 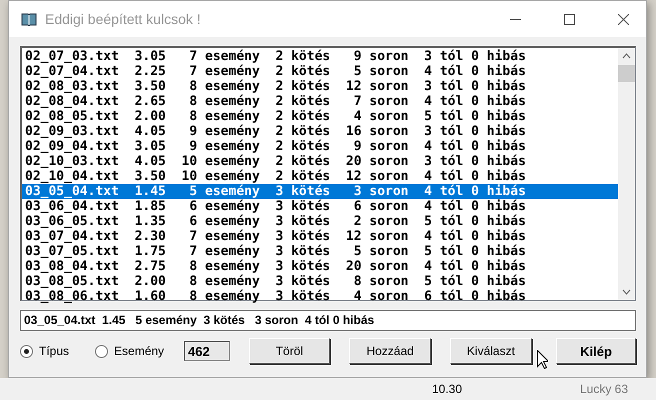 What do you see at coordinates (491, 351) in the screenshot?
I see `dialog-button: Kiválaszt` at bounding box center [491, 351].